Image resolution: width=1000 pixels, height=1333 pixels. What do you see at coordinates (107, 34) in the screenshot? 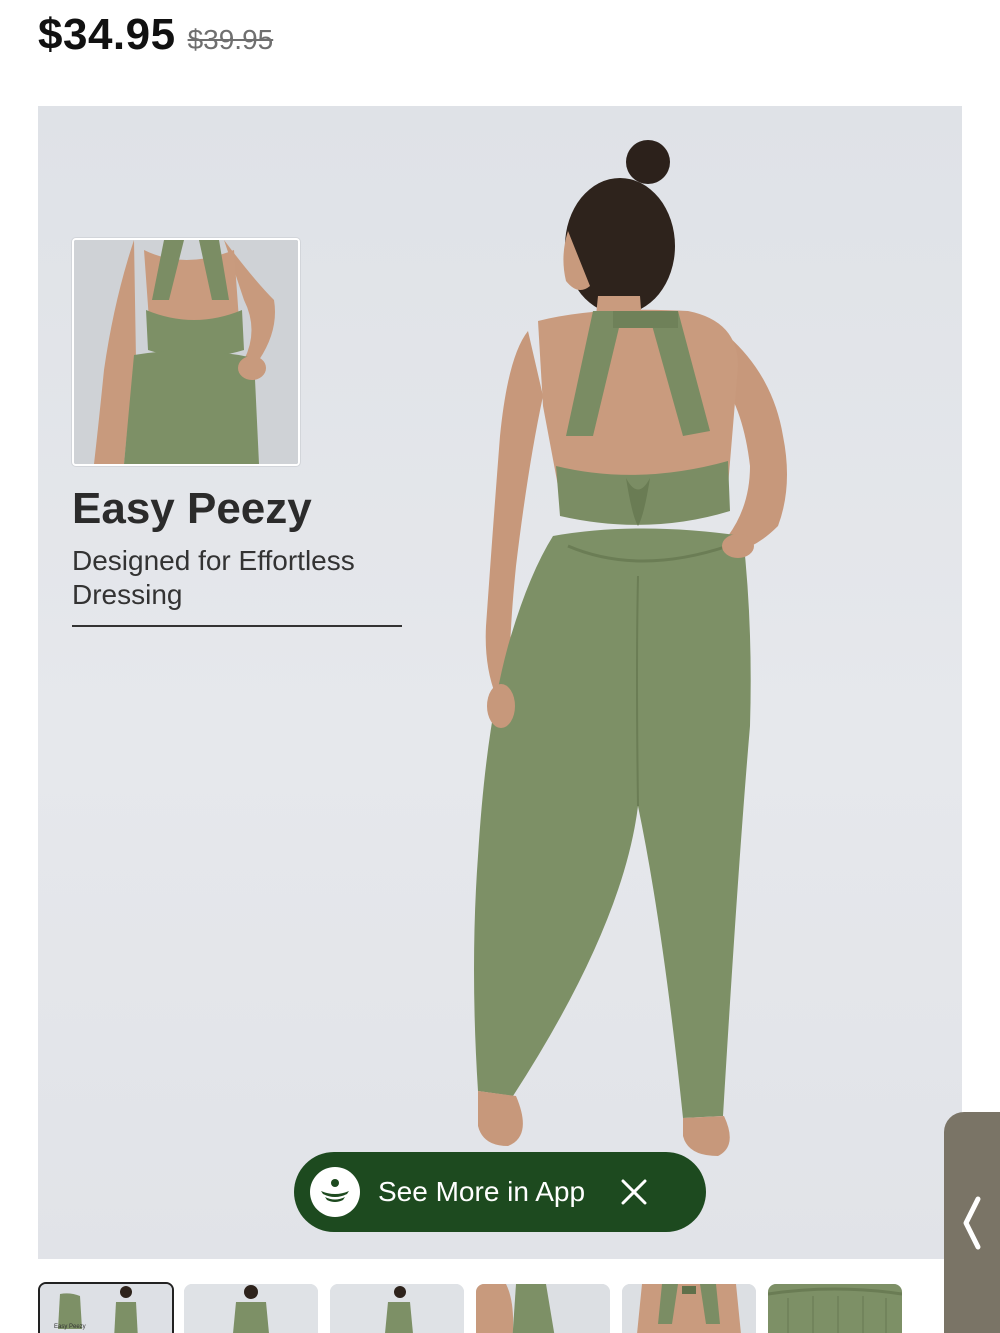
I see `current-price: $34.95` at bounding box center [107, 34].